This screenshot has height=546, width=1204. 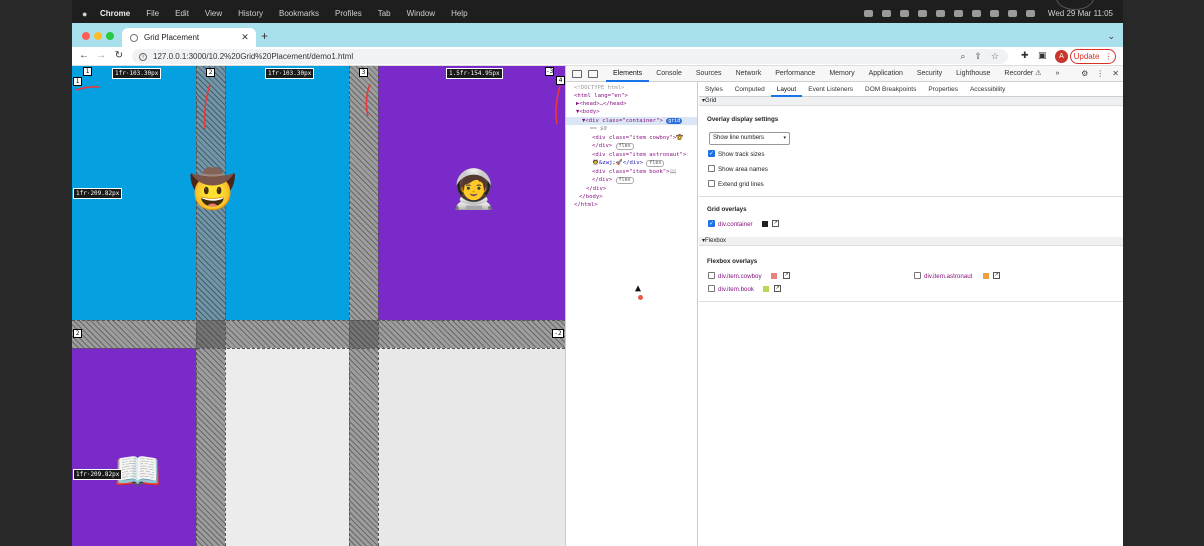 I want to click on grid-overlay-color-swatch, so click(x=765, y=224).